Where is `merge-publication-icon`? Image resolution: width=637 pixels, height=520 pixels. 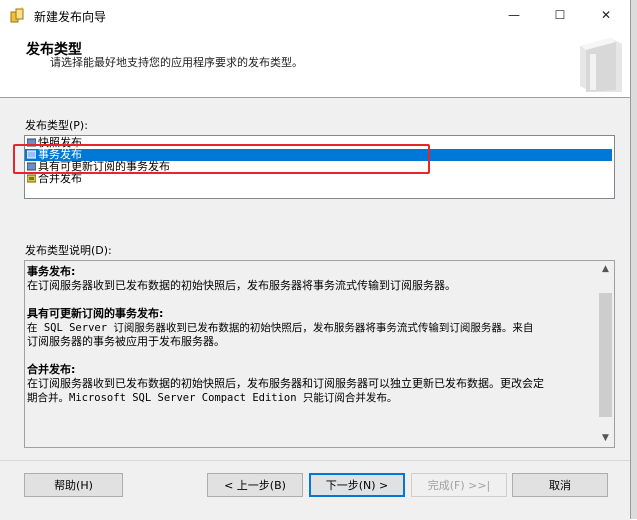 merge-publication-icon is located at coordinates (31, 178).